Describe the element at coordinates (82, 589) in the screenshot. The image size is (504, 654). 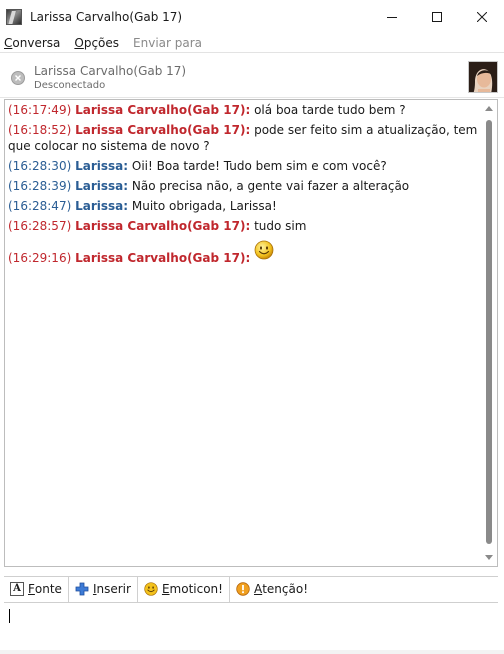
I see `plus-icon` at that location.